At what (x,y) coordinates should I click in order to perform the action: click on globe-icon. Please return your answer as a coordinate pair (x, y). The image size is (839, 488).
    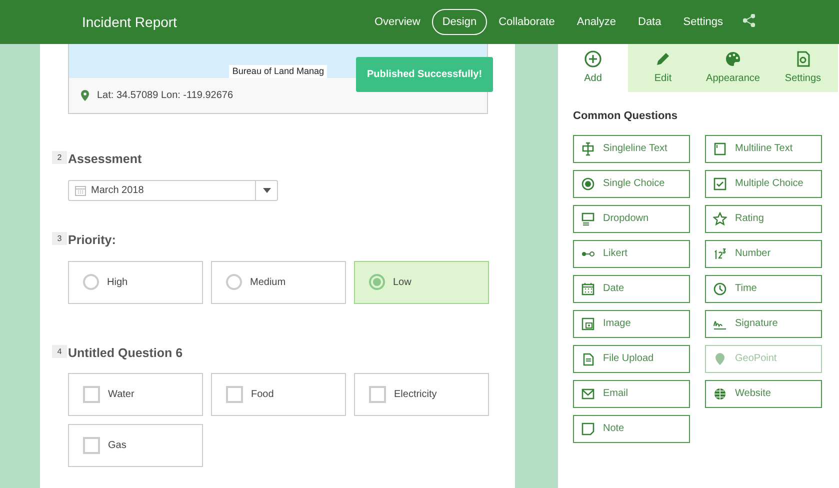
    Looking at the image, I should click on (720, 393).